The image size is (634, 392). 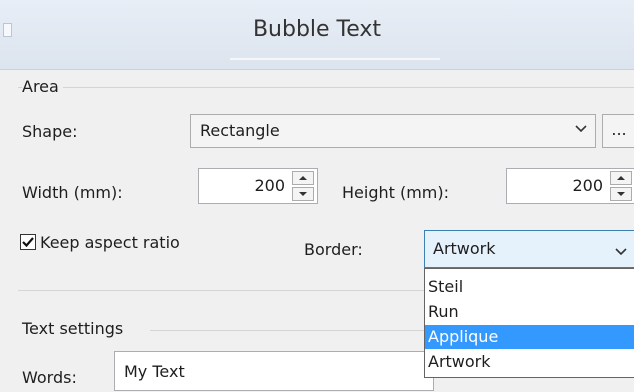 I want to click on window-title: Bubble Text, so click(x=317, y=29).